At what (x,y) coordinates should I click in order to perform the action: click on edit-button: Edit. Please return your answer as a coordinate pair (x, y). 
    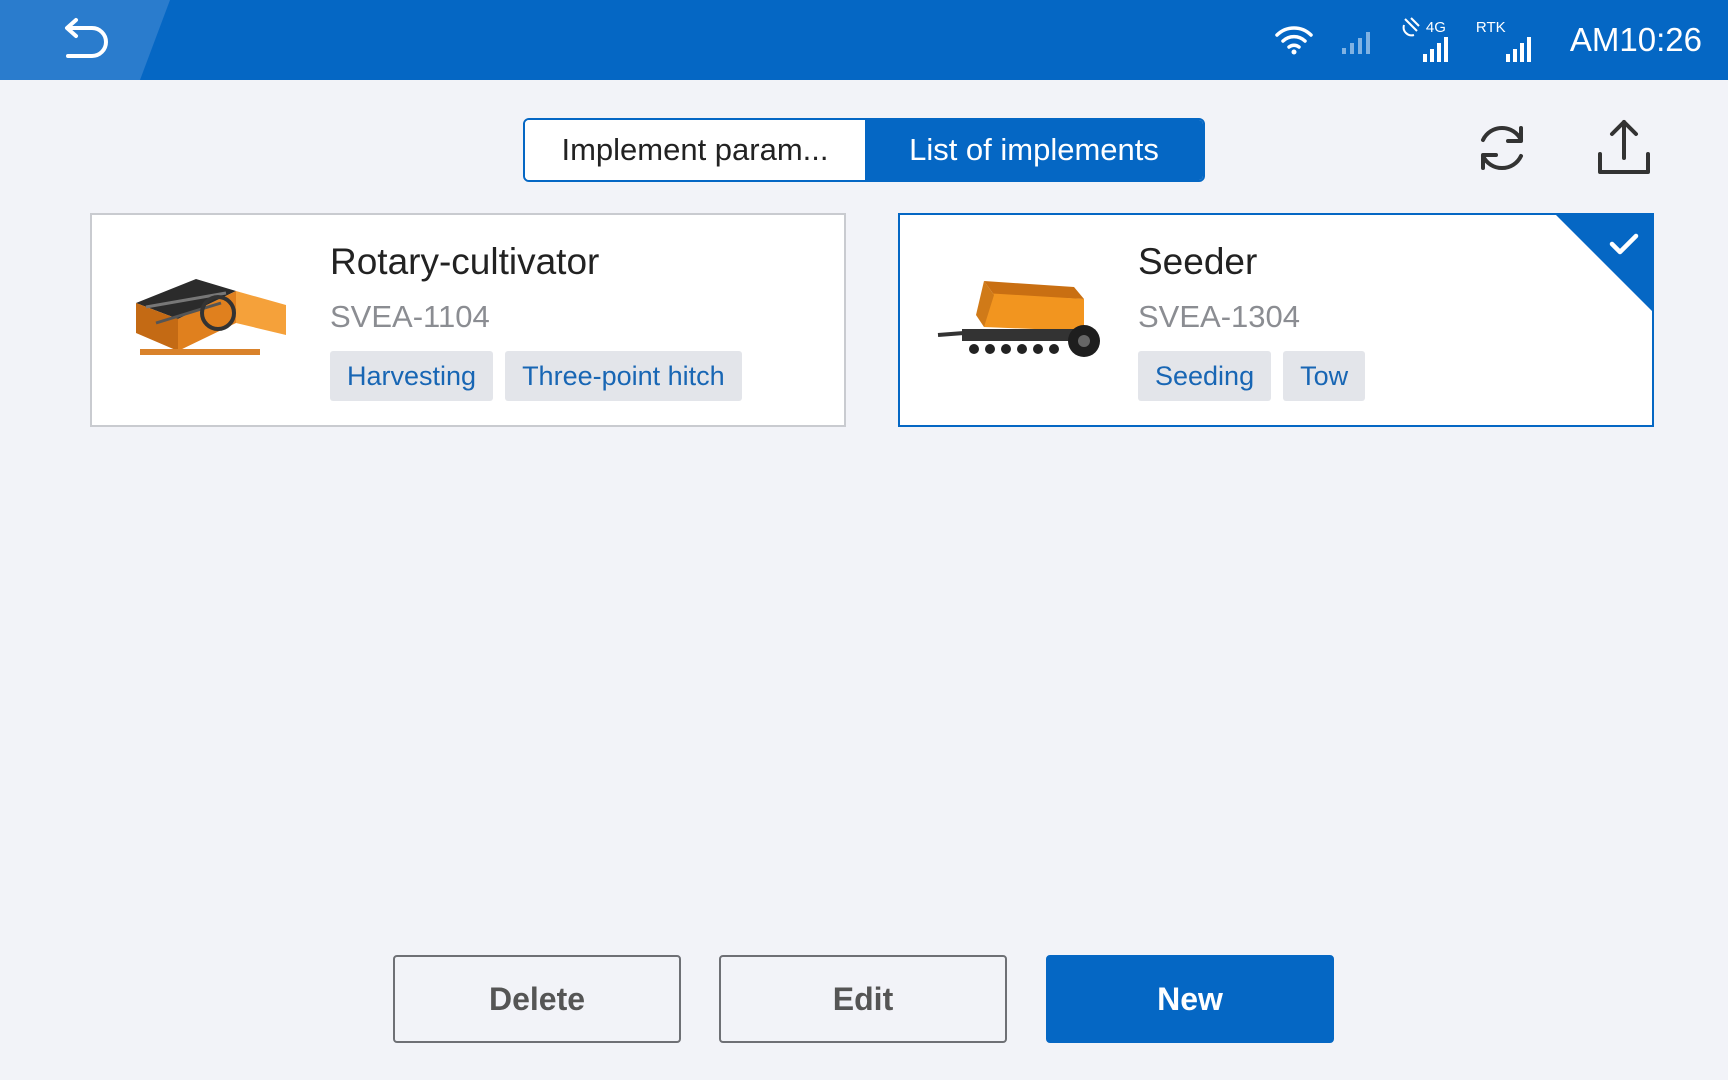
    Looking at the image, I should click on (863, 999).